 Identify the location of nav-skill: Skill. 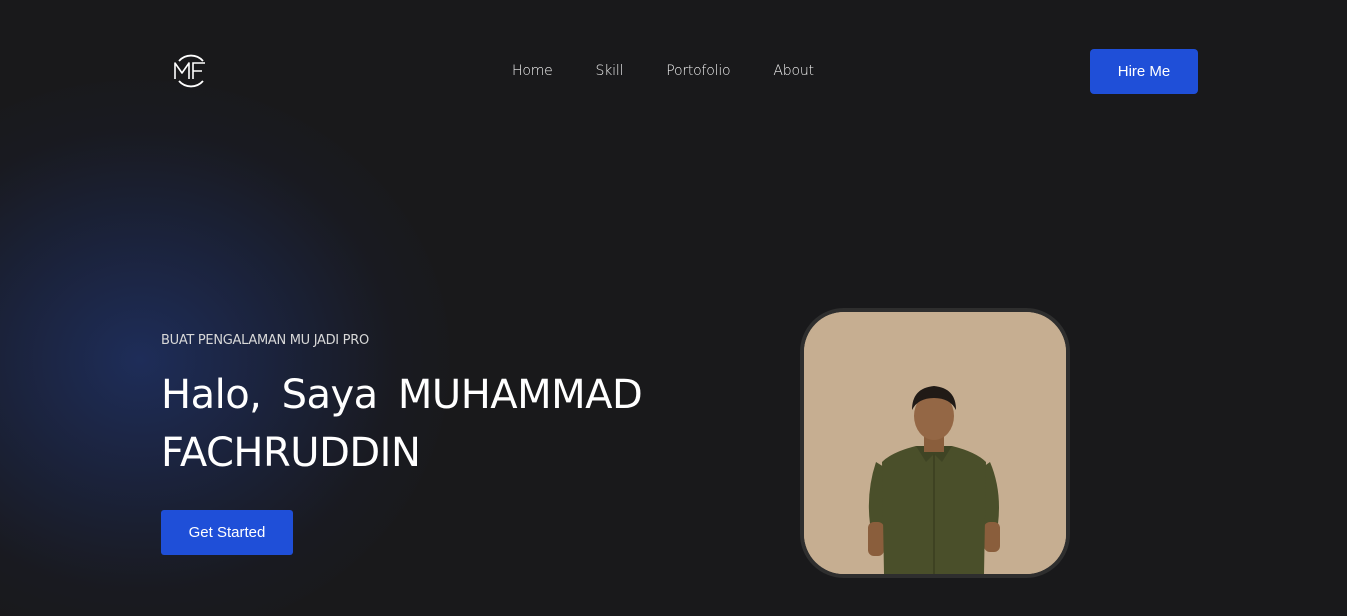
(610, 71).